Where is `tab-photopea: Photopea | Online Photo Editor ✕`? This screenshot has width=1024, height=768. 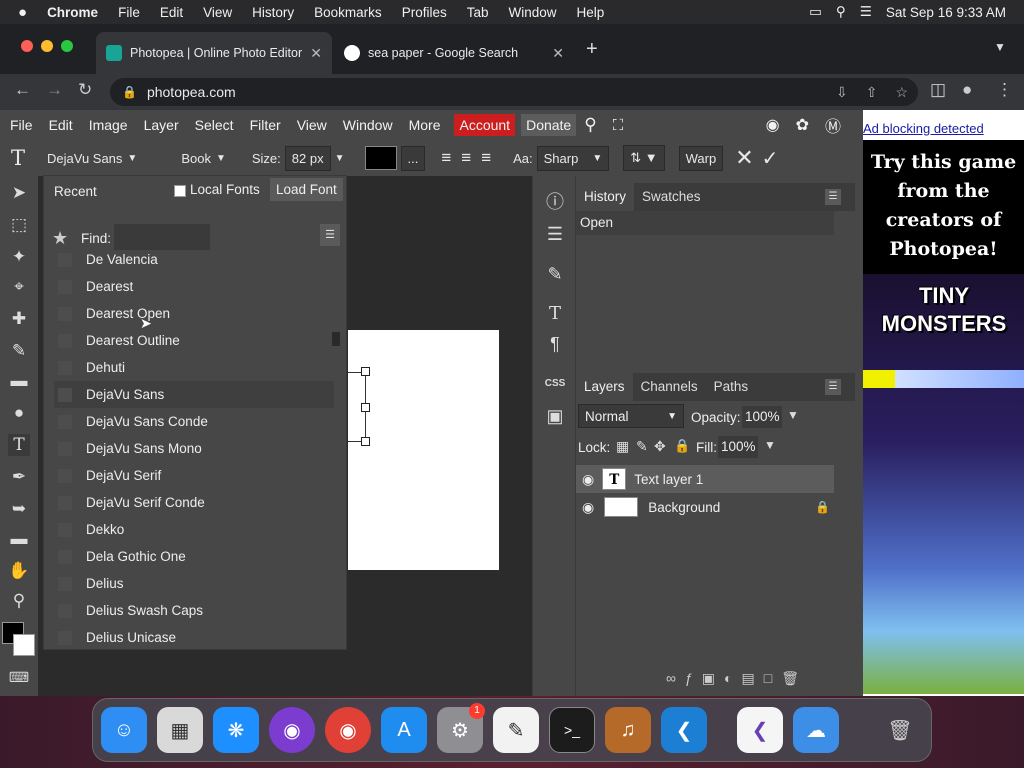 tab-photopea: Photopea | Online Photo Editor ✕ is located at coordinates (214, 53).